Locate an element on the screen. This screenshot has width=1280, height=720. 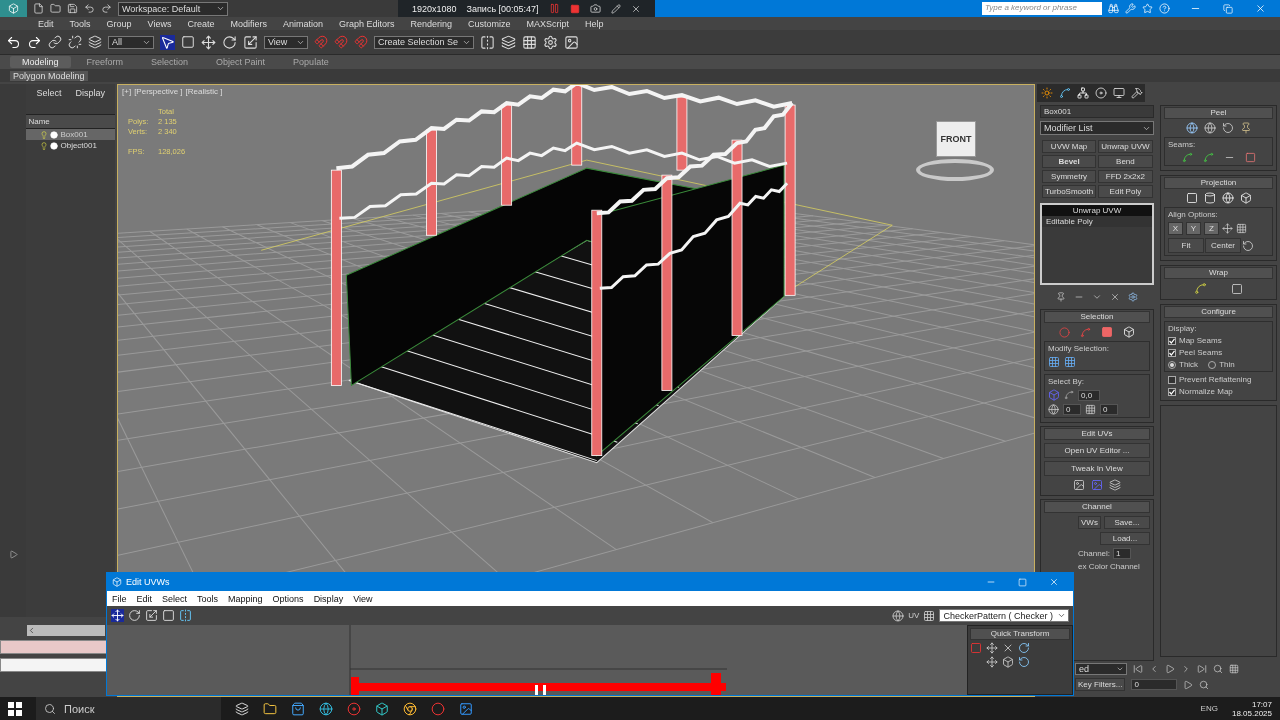
keyword-search-field: Type a keyword or phrase is located at coordinates (1042, 8).